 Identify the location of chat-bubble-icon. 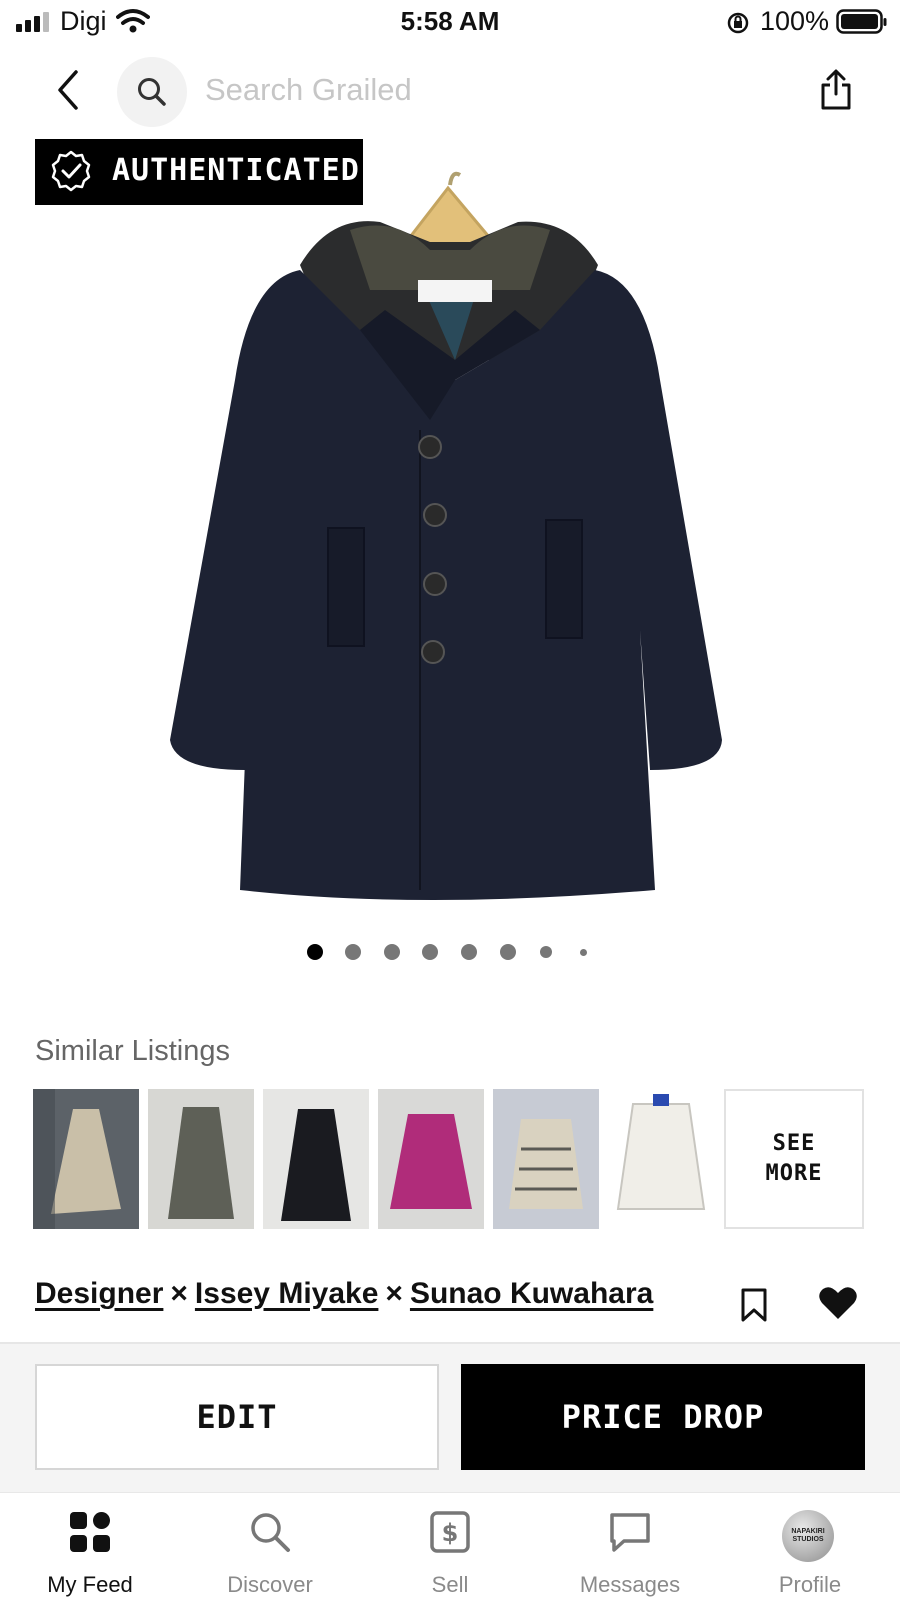
(630, 1532).